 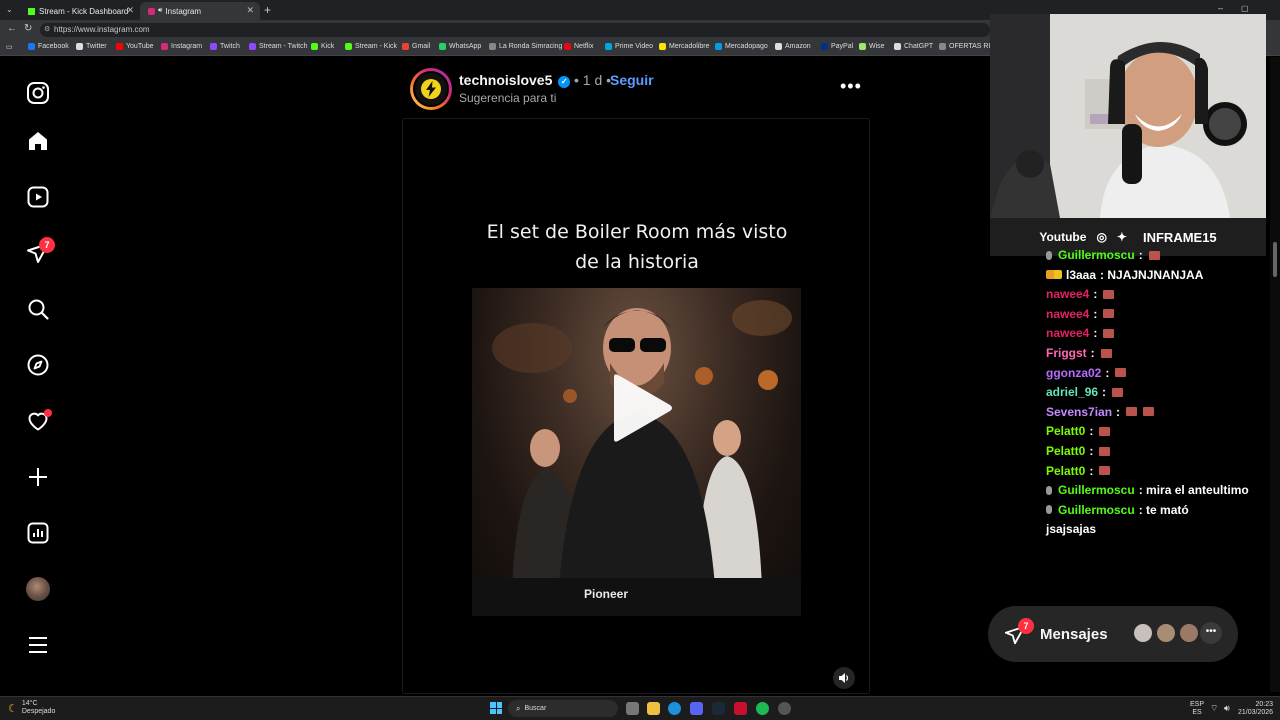 What do you see at coordinates (1245, 8) in the screenshot?
I see `maximize-button: ▢` at bounding box center [1245, 8].